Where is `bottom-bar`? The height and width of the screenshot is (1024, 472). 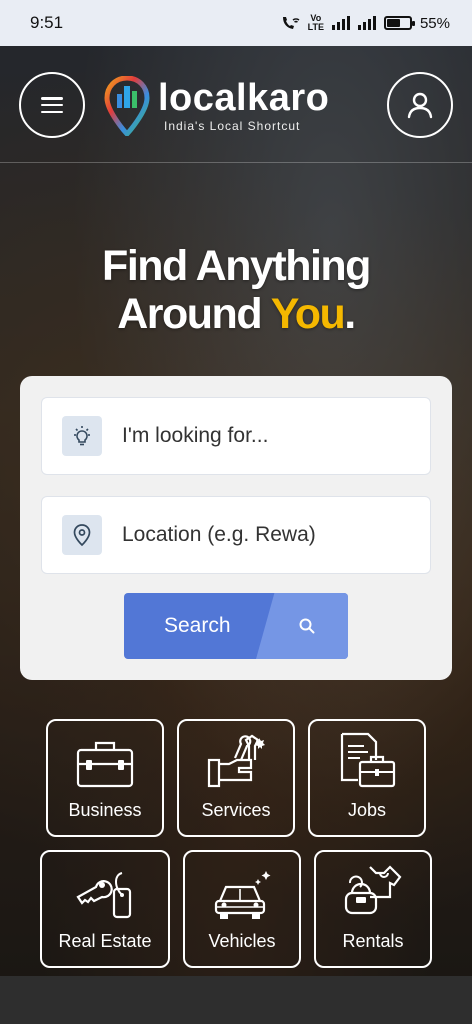
bottom-bar is located at coordinates (236, 1000).